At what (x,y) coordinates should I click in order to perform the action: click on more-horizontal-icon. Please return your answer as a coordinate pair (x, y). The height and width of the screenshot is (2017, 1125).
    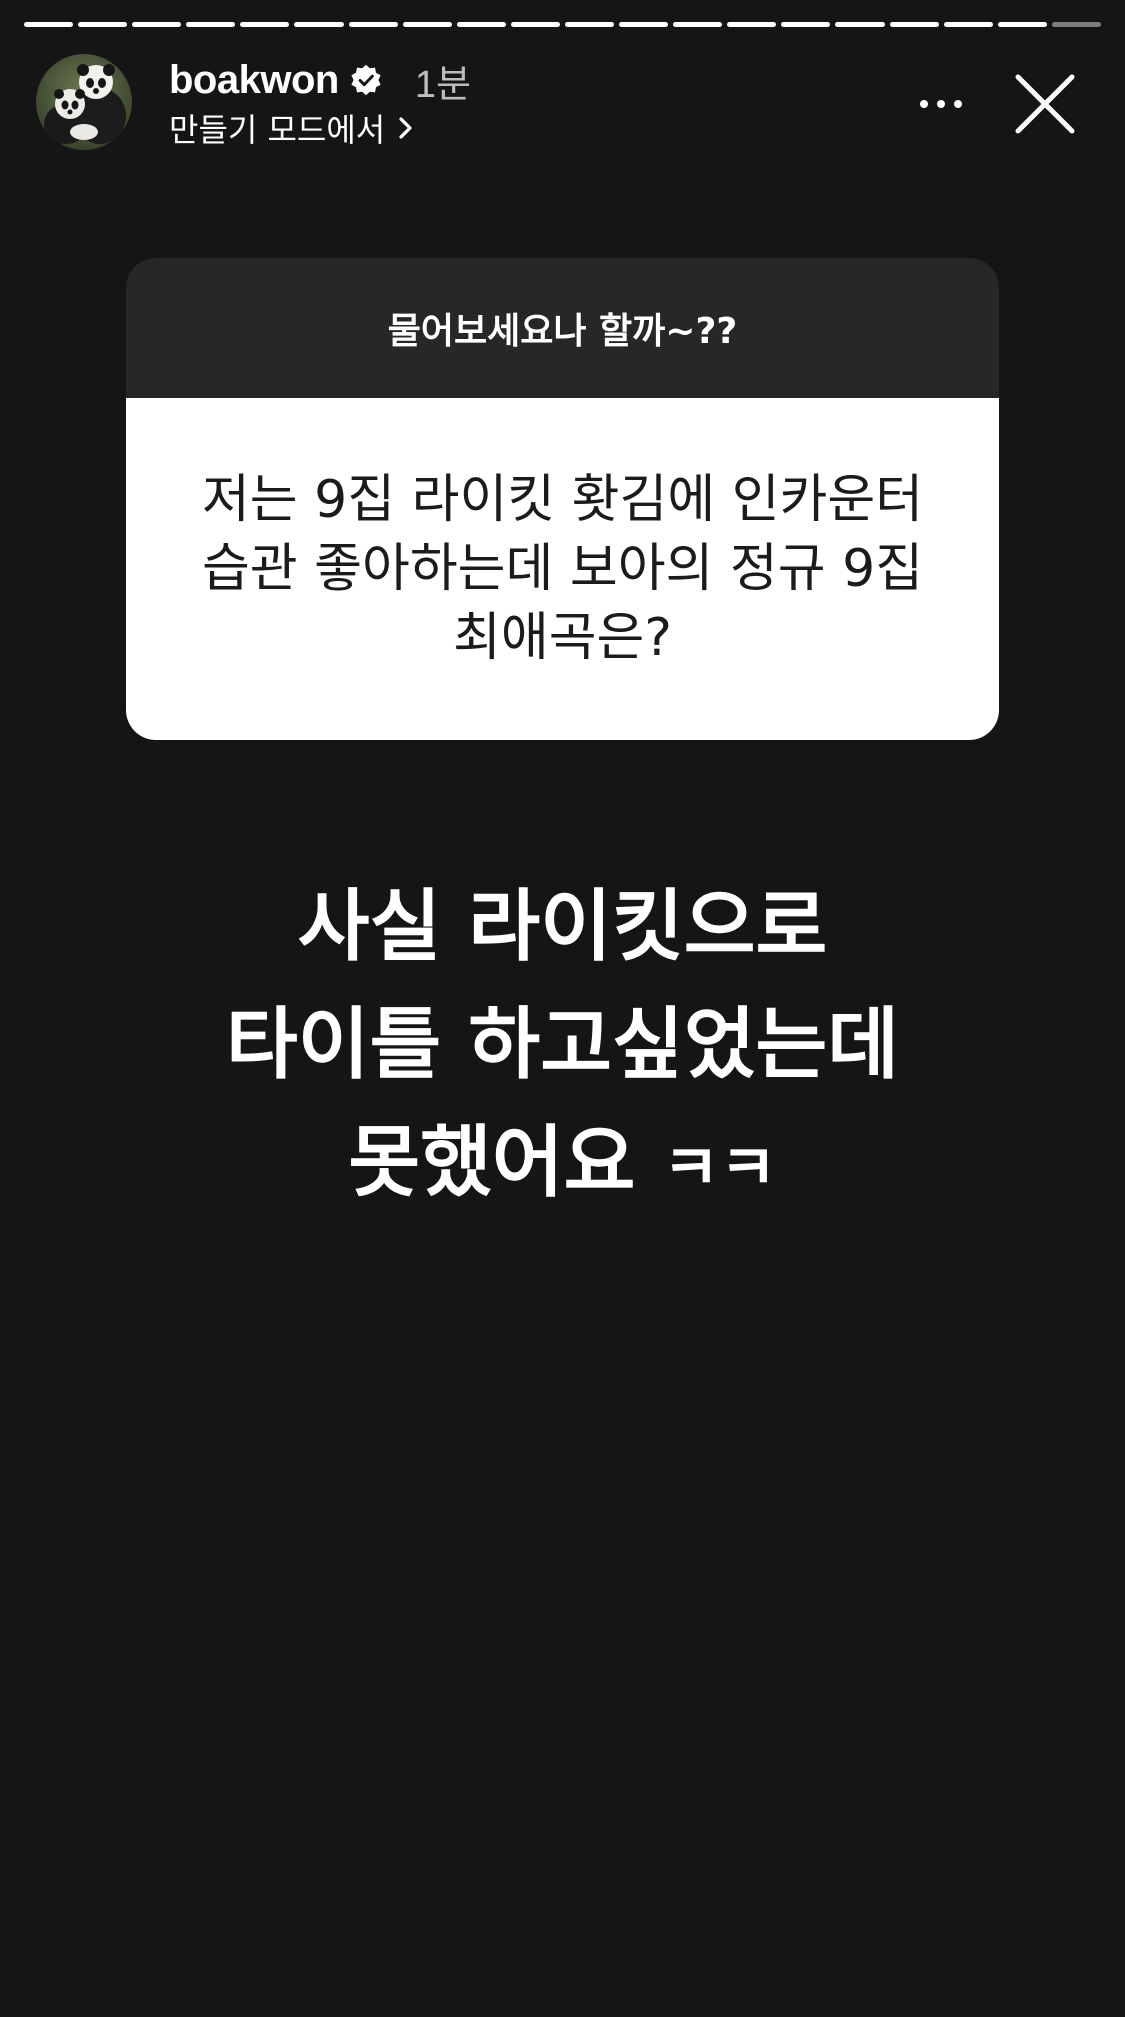
    Looking at the image, I should click on (924, 104).